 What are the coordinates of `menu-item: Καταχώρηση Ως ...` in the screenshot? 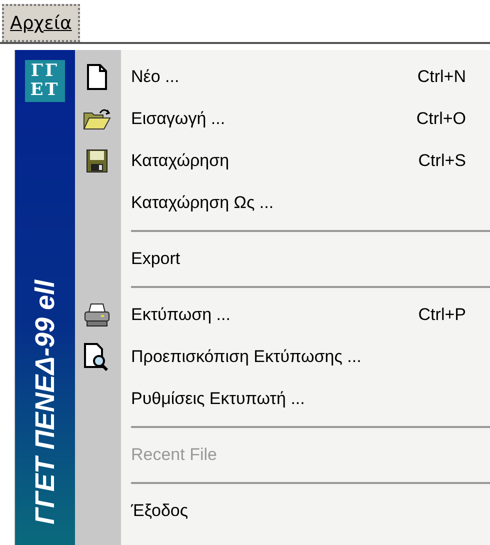 It's located at (305, 203).